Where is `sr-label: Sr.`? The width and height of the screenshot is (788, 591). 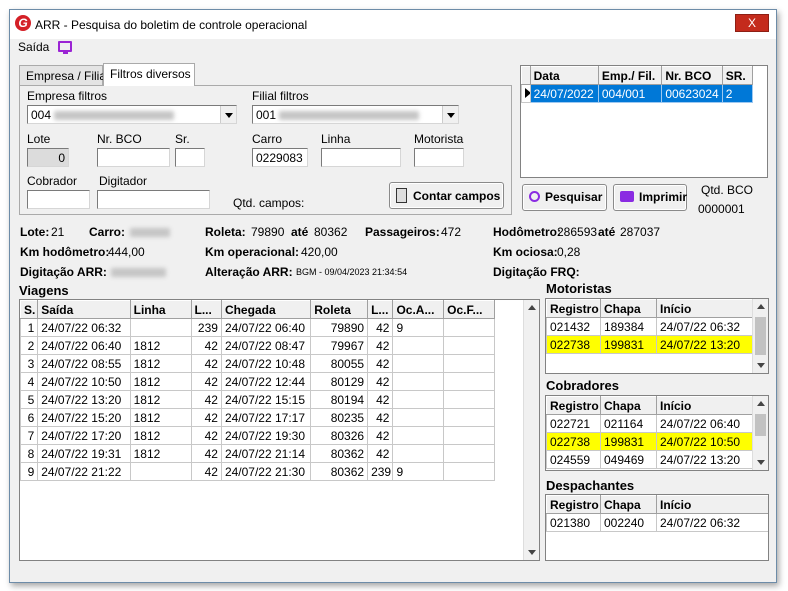
sr-label: Sr. is located at coordinates (182, 139).